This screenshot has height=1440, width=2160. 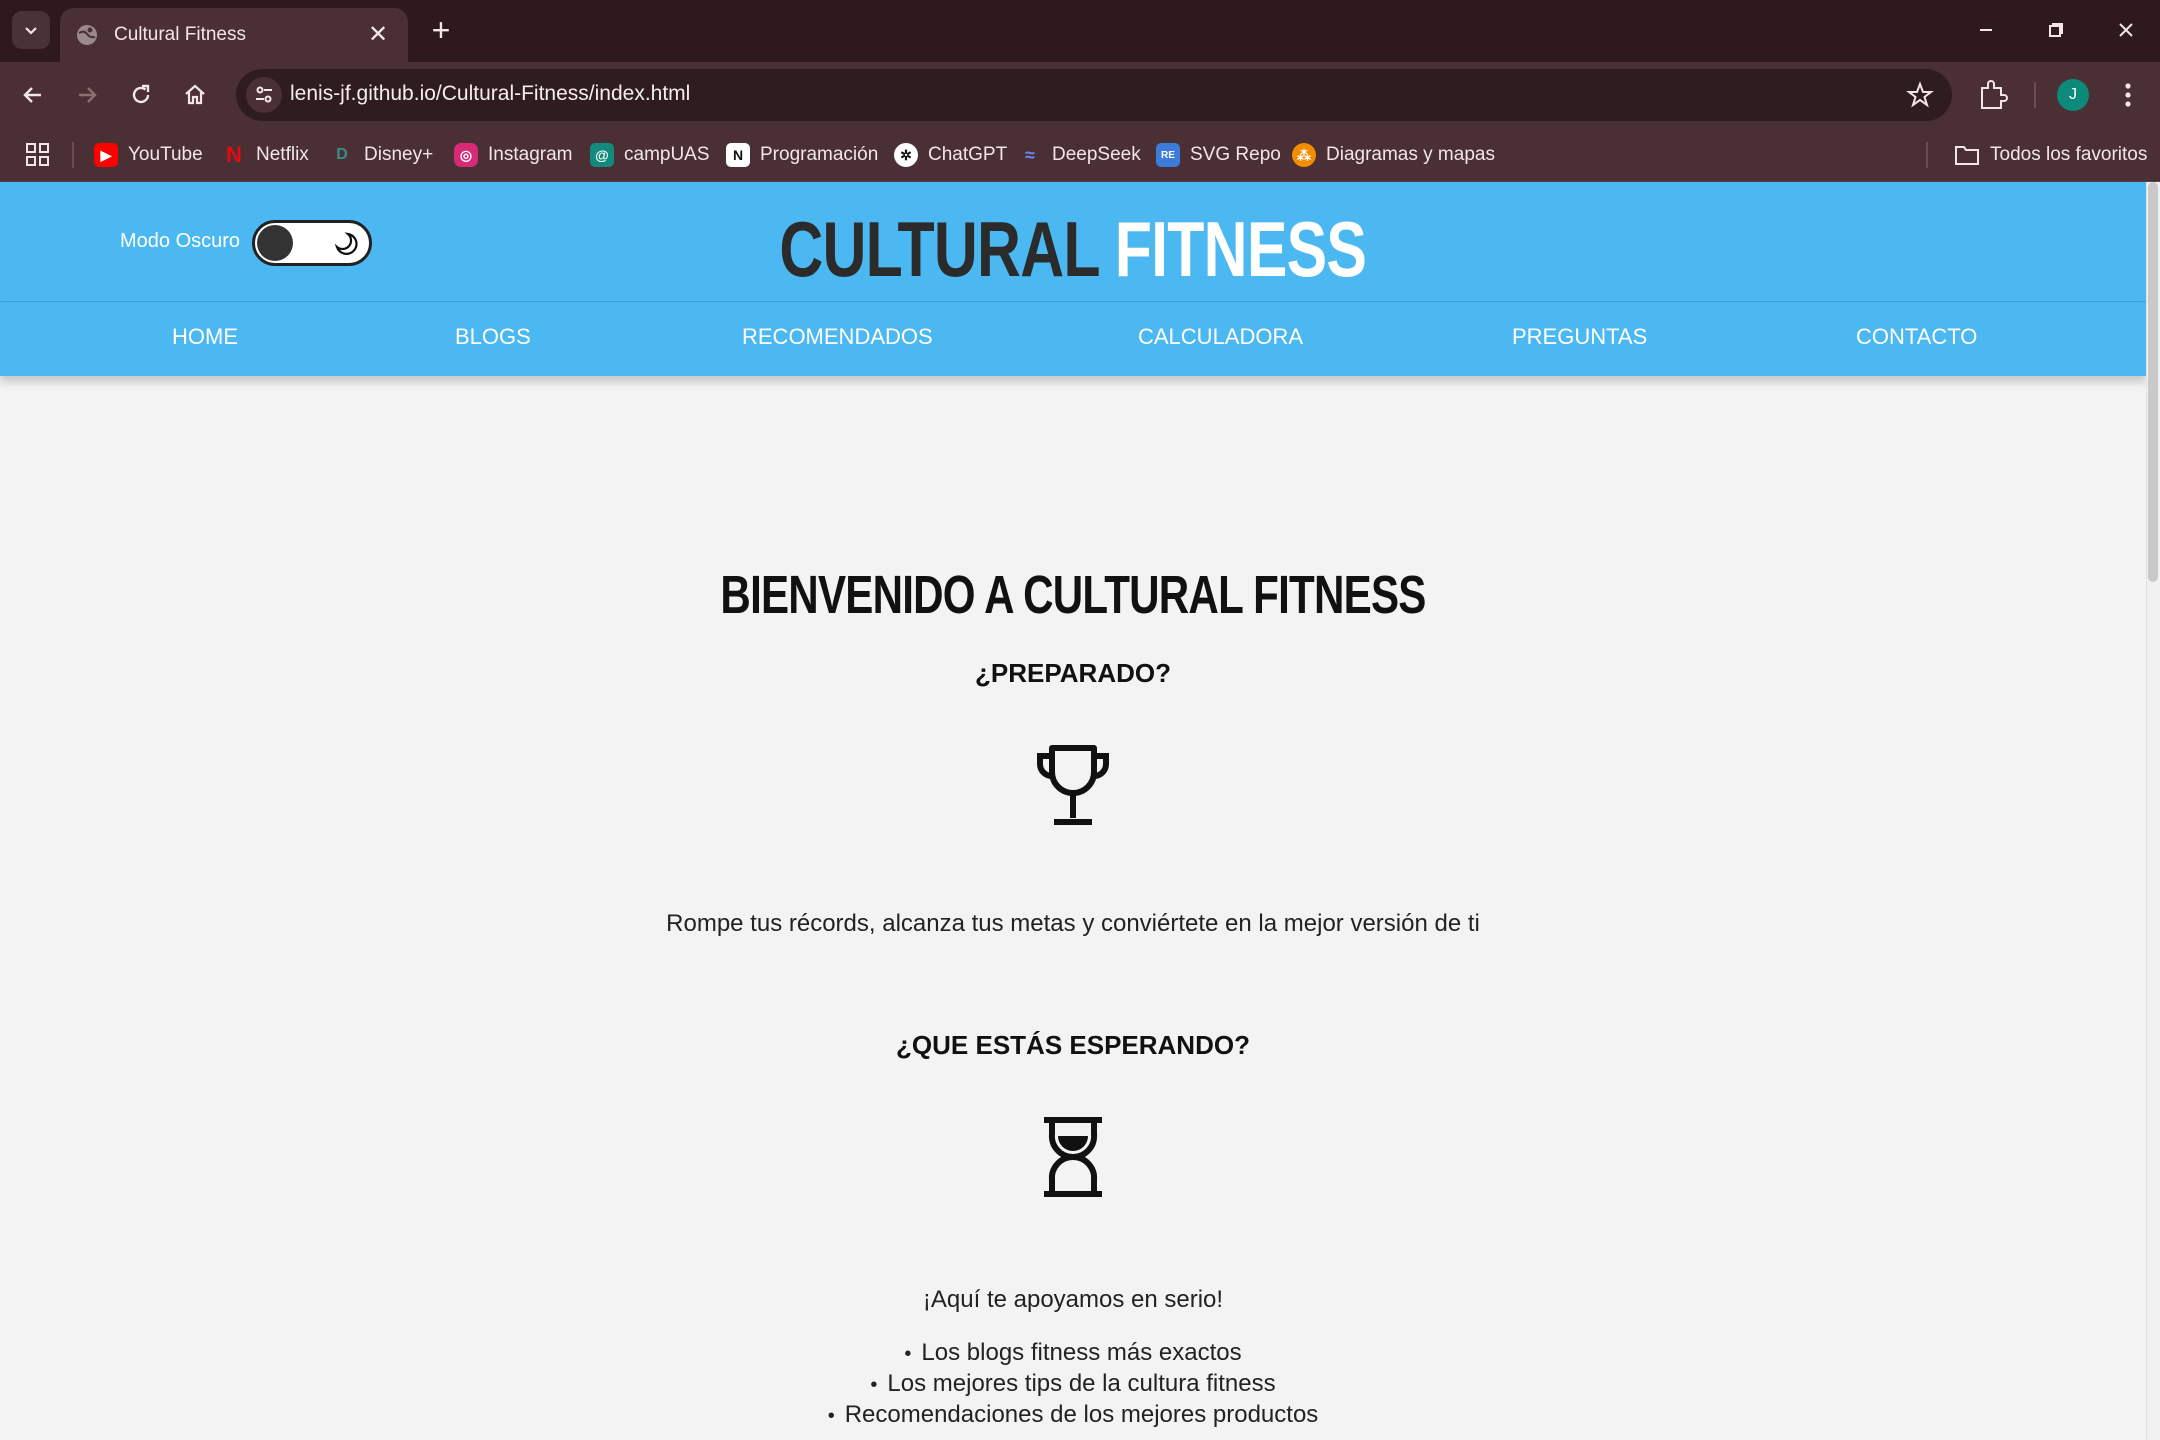 I want to click on bookmark-label: SVG Repo, so click(x=1235, y=154).